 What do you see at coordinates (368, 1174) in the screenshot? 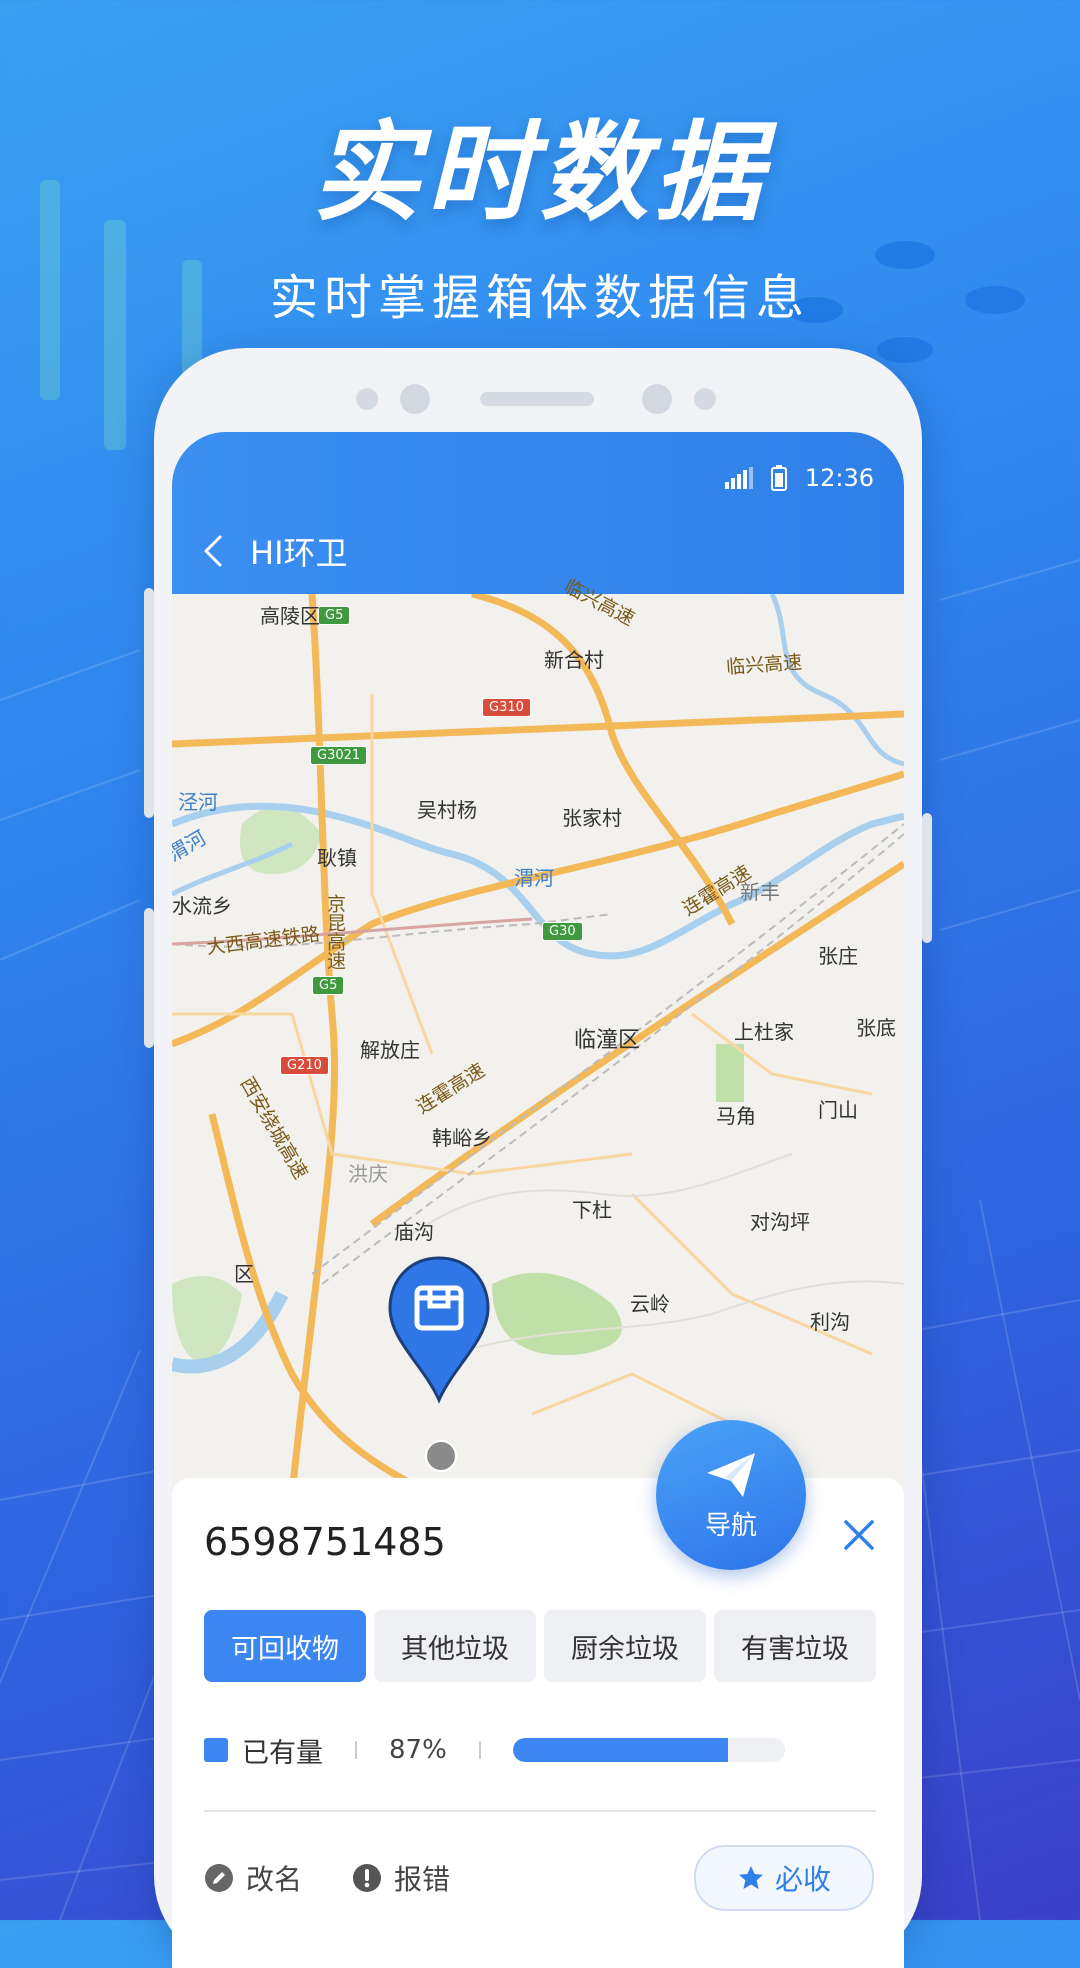
I see `map-place-label: 洪庆` at bounding box center [368, 1174].